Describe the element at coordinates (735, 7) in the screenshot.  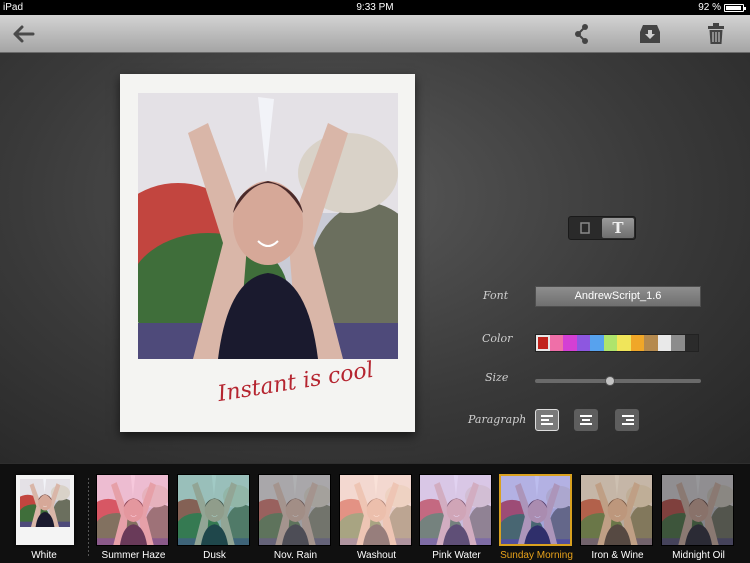
I see `battery-icon` at that location.